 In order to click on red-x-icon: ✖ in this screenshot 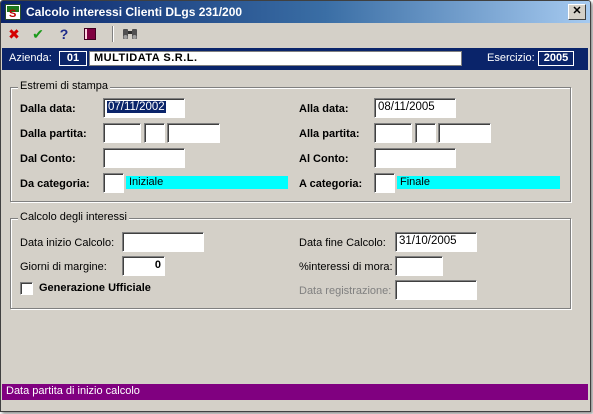, I will do `click(14, 34)`.